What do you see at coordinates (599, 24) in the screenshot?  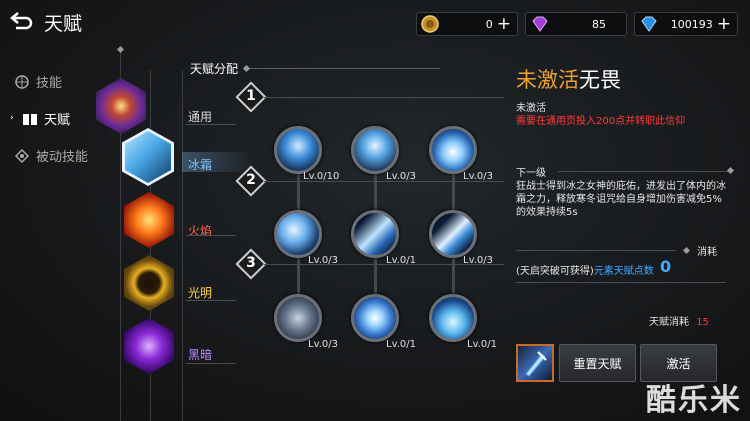 I see `purple-gem-value: 85` at bounding box center [599, 24].